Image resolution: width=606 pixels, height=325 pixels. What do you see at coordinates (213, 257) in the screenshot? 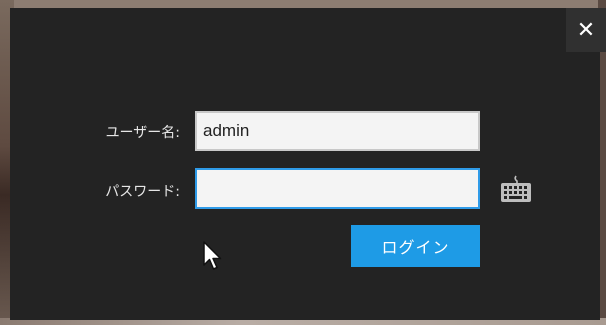
I see `mouse-pointer-icon` at bounding box center [213, 257].